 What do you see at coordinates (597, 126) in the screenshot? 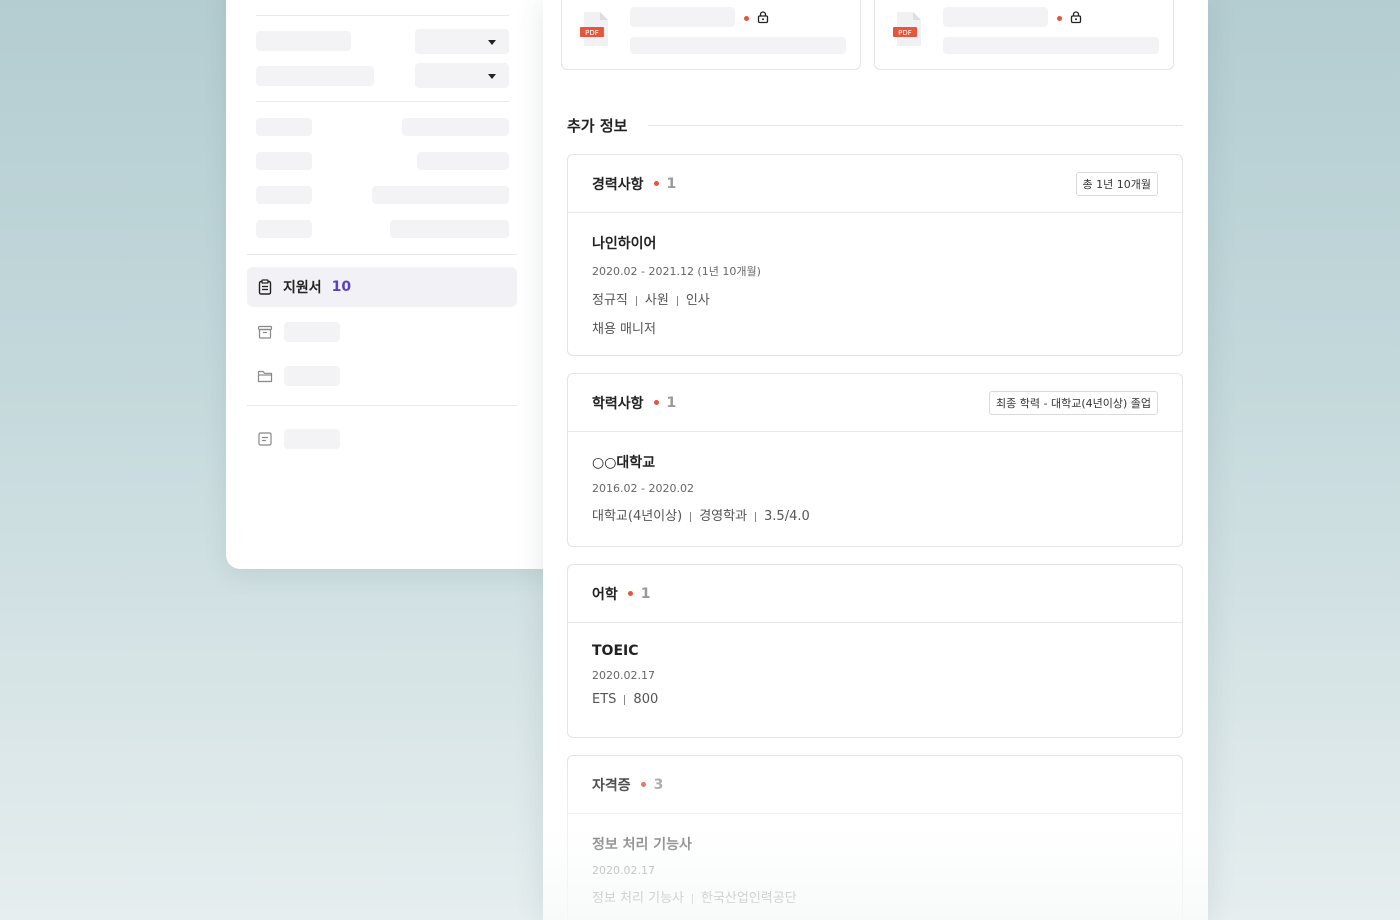
I see `section-title: 추가 정보` at bounding box center [597, 126].